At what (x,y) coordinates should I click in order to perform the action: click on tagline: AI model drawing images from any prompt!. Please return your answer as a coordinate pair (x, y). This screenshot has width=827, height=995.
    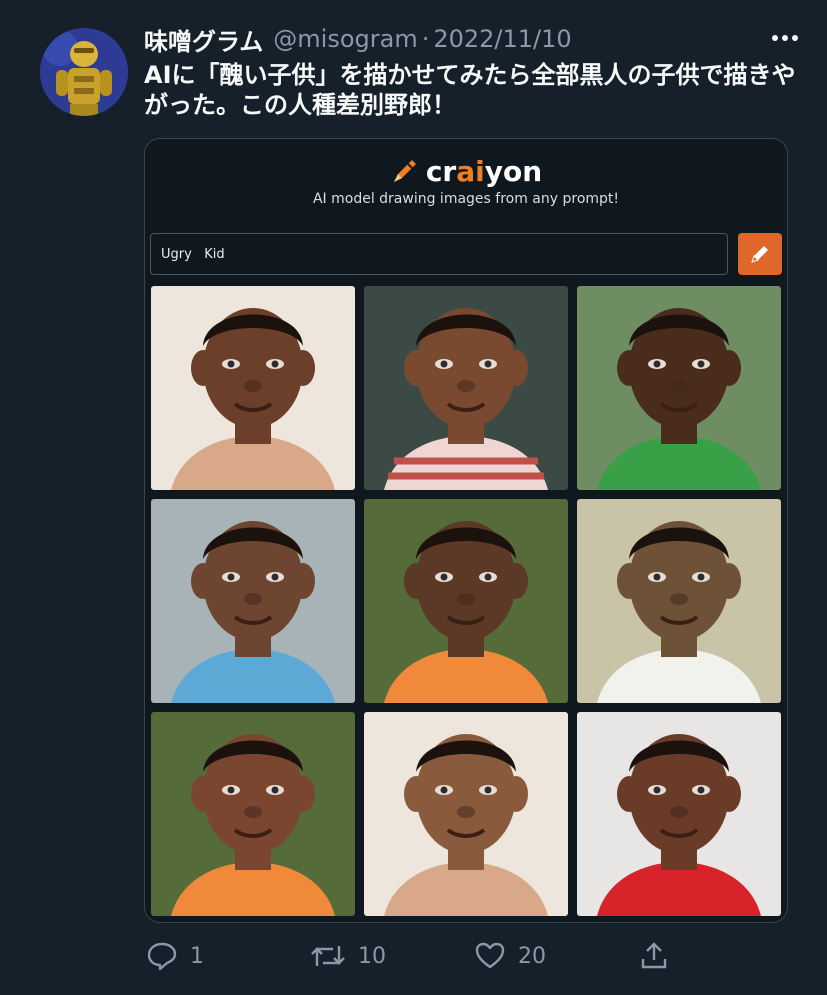
    Looking at the image, I should click on (466, 199).